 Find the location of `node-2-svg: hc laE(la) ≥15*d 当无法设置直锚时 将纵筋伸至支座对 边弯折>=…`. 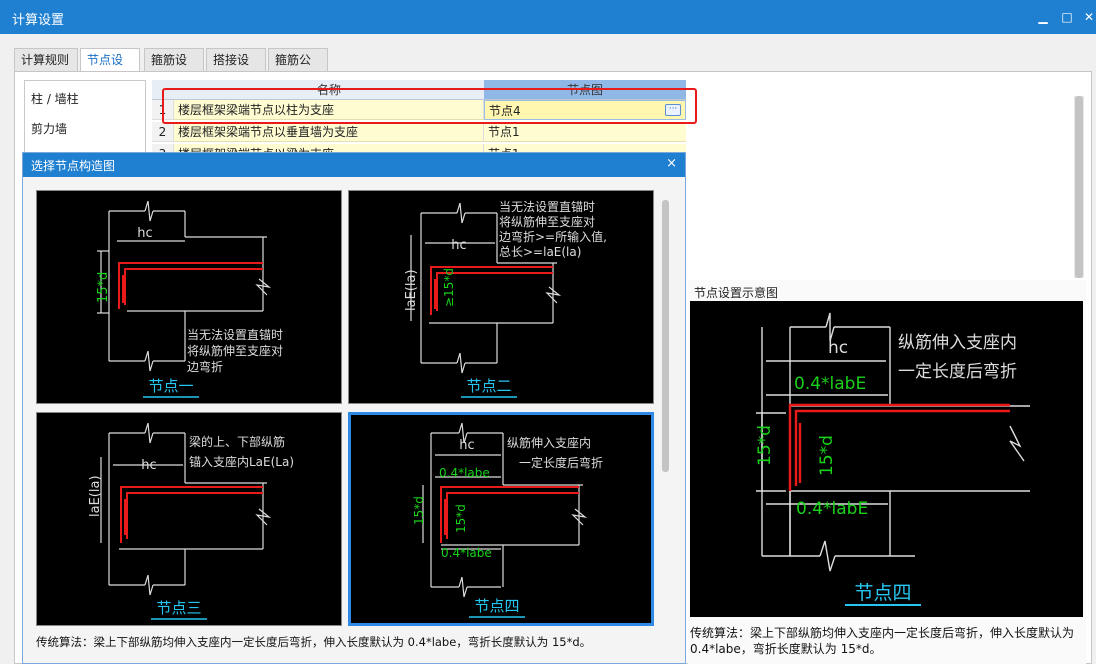

node-2-svg: hc laE(la) ≥15*d 当无法设置直锚时 将纵筋伸至支座对 边弯折>=… is located at coordinates (505, 298).